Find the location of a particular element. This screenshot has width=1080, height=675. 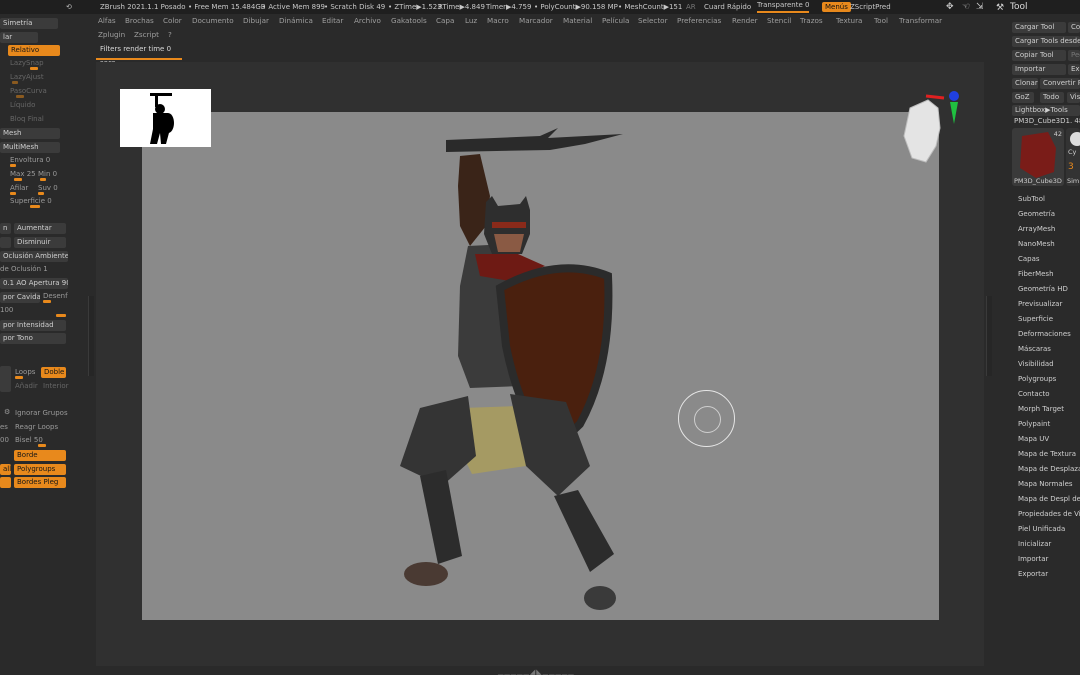

polygroups-button: Polygroups is located at coordinates (40, 469).